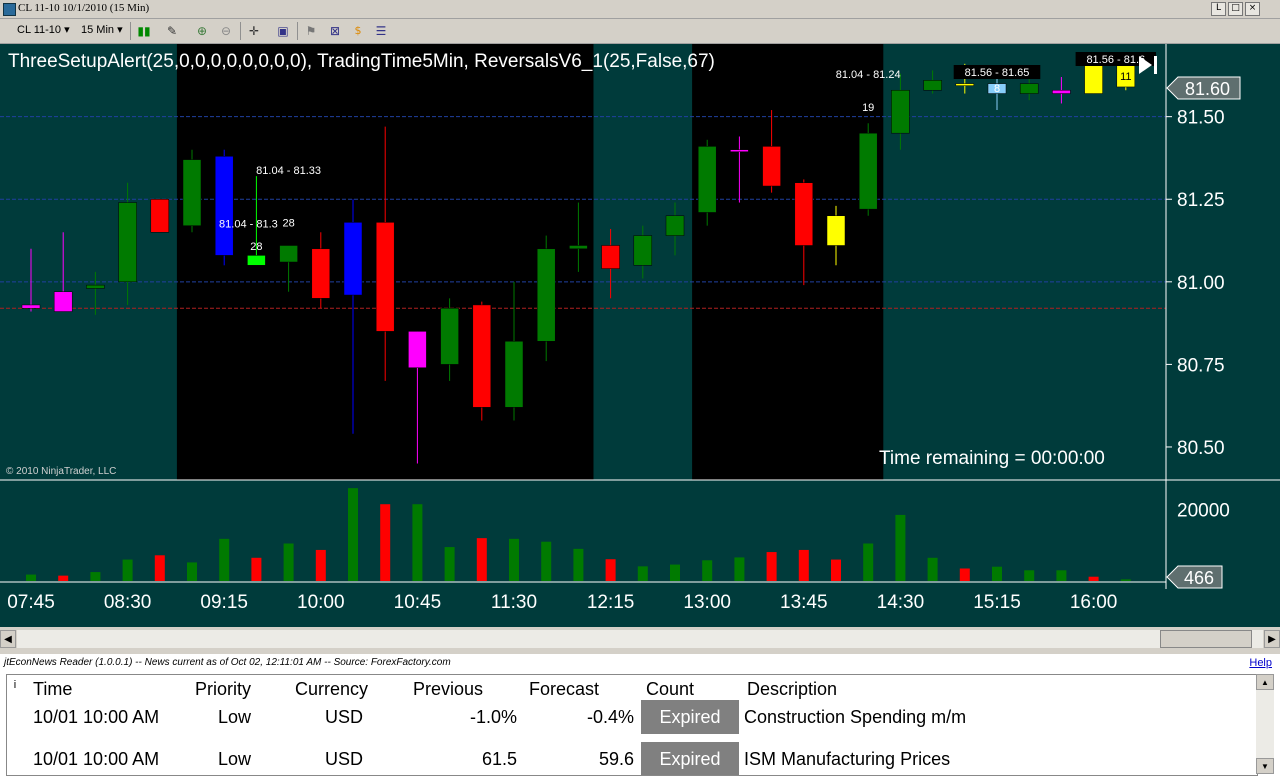  Describe the element at coordinates (1201, 200) in the screenshot. I see `price-tick-label: 81.25` at that location.